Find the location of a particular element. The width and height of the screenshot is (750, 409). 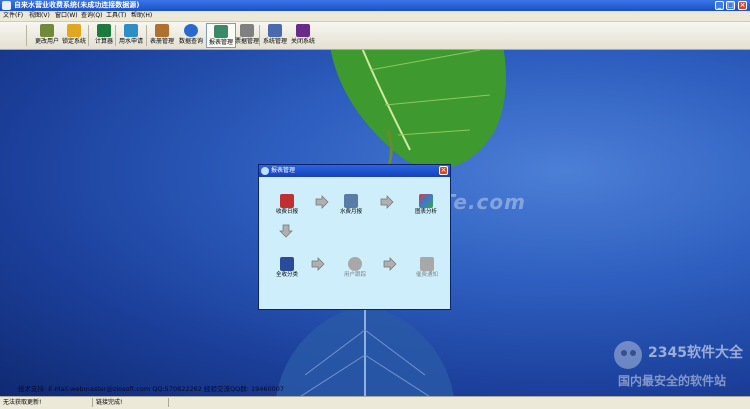

data-query-label: 数据查询 is located at coordinates (190, 41).